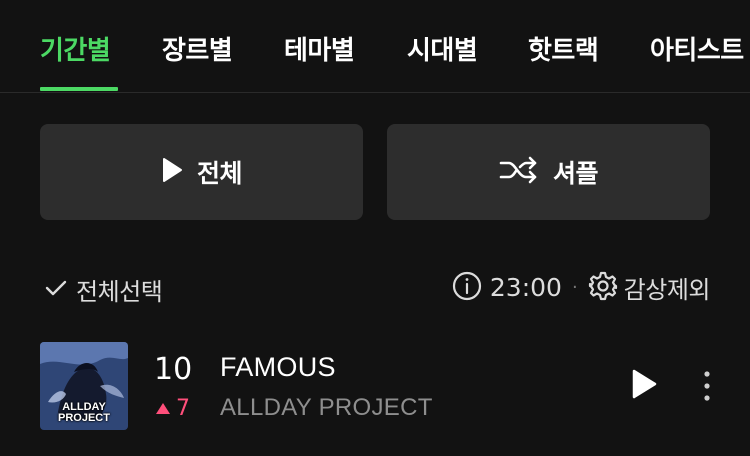 The height and width of the screenshot is (456, 750). I want to click on tab-theme: 테마별, so click(319, 48).